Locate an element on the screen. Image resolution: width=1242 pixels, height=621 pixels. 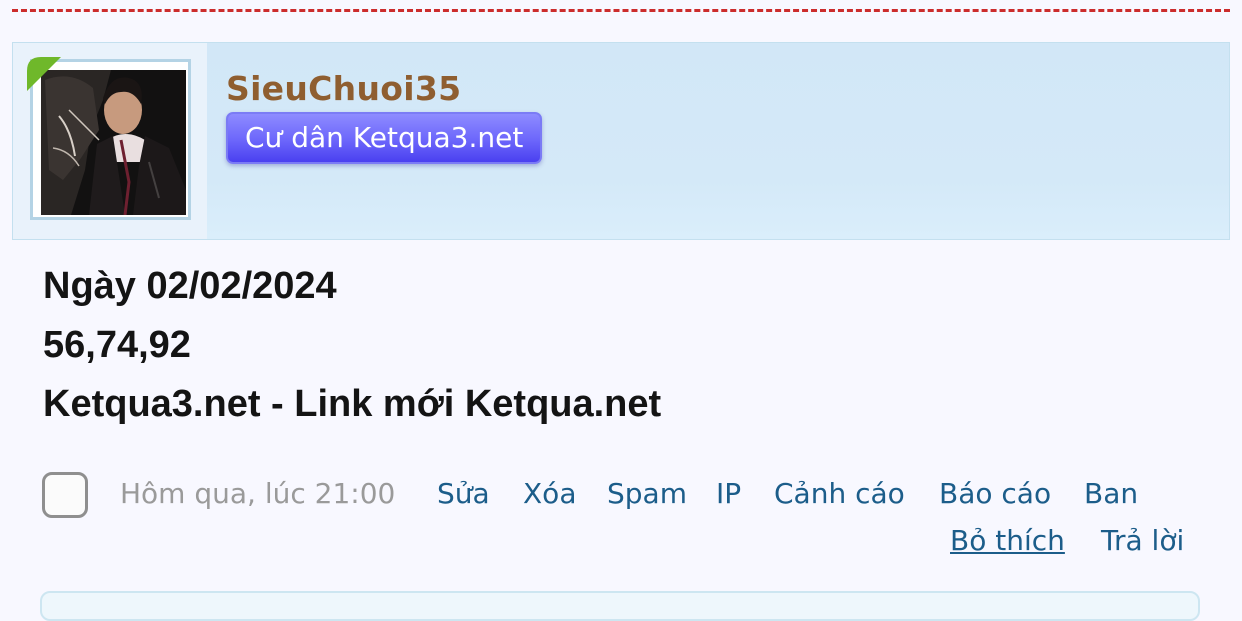
username: SieuChuoi35 is located at coordinates (343, 89).